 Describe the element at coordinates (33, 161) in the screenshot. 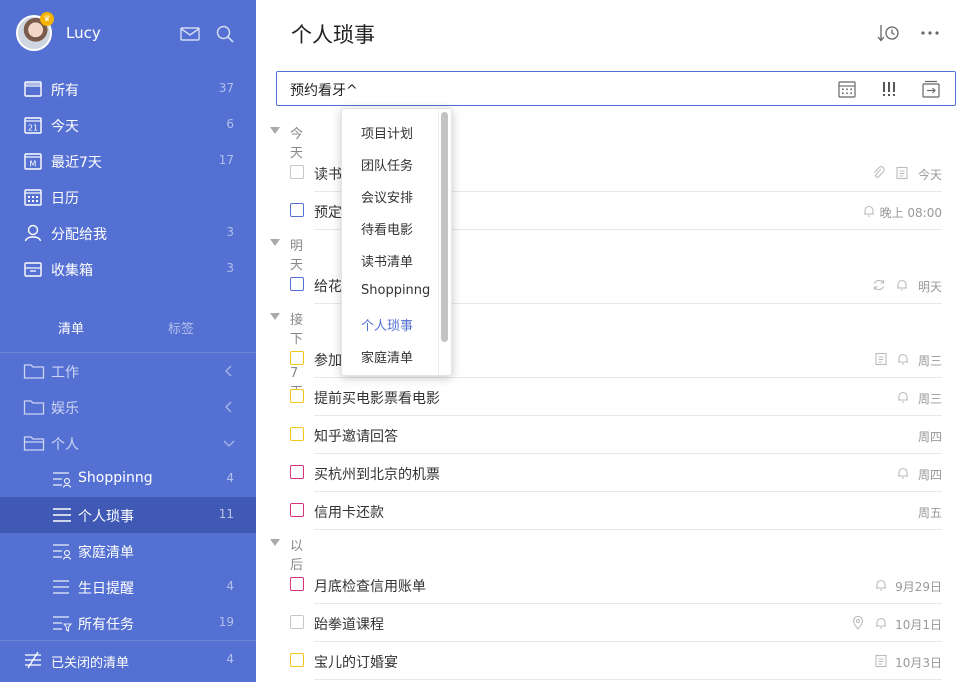

I see `calendar-week-icon: M` at that location.